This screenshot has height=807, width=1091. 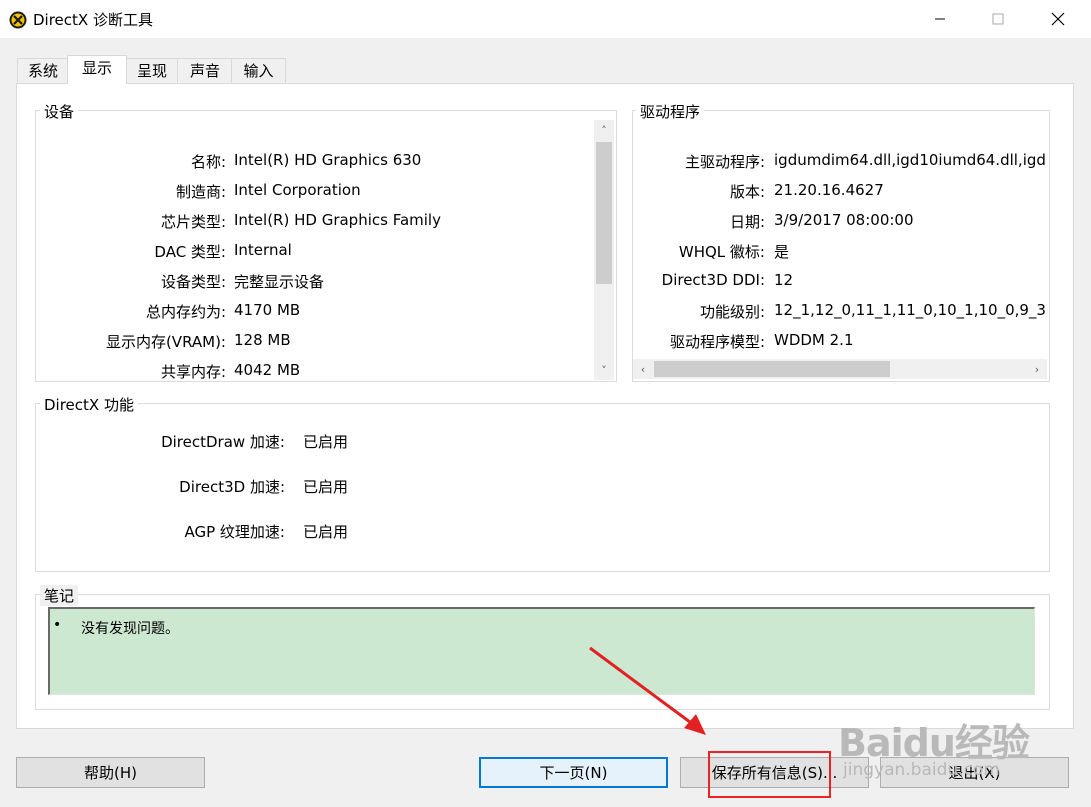 What do you see at coordinates (205, 70) in the screenshot?
I see `tab-sound: 声音` at bounding box center [205, 70].